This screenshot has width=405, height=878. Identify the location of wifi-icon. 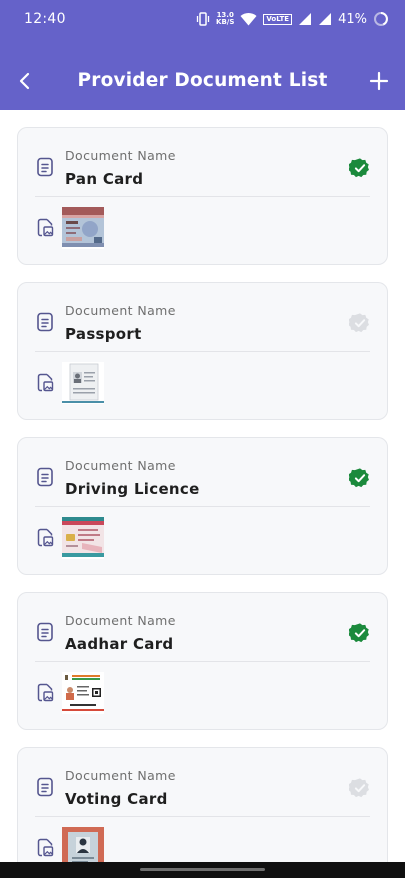
(248, 19).